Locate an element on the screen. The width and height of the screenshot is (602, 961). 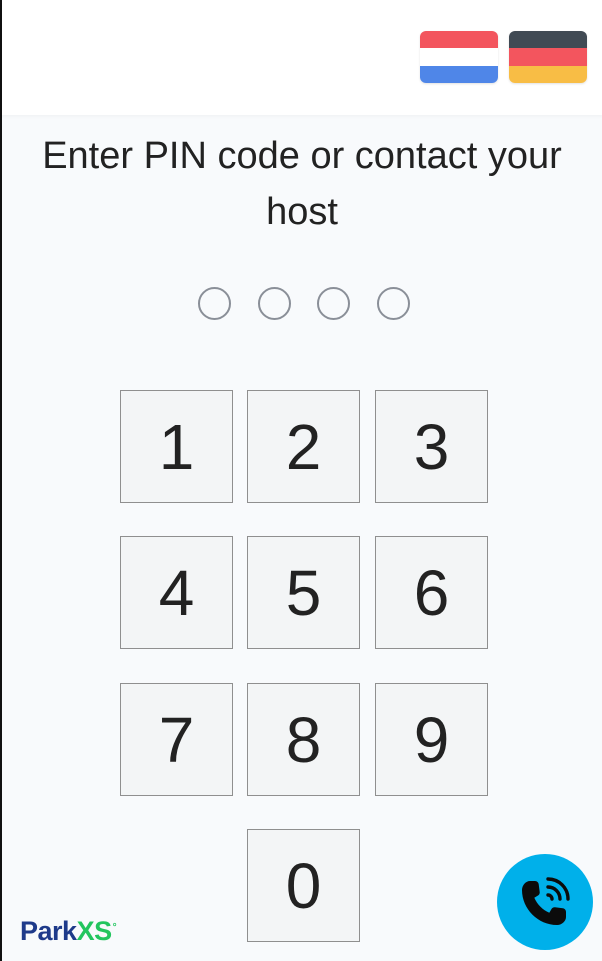
key-6-button: 6 is located at coordinates (431, 592).